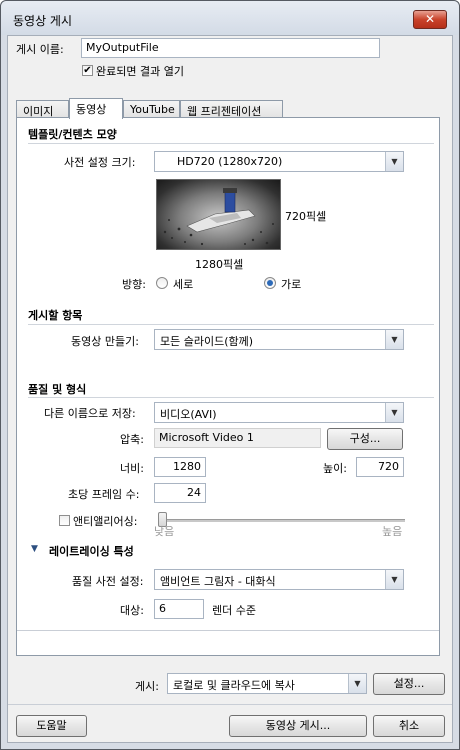 The height and width of the screenshot is (750, 460). What do you see at coordinates (230, 48) in the screenshot?
I see `publish-name-input: MyOutputFile` at bounding box center [230, 48].